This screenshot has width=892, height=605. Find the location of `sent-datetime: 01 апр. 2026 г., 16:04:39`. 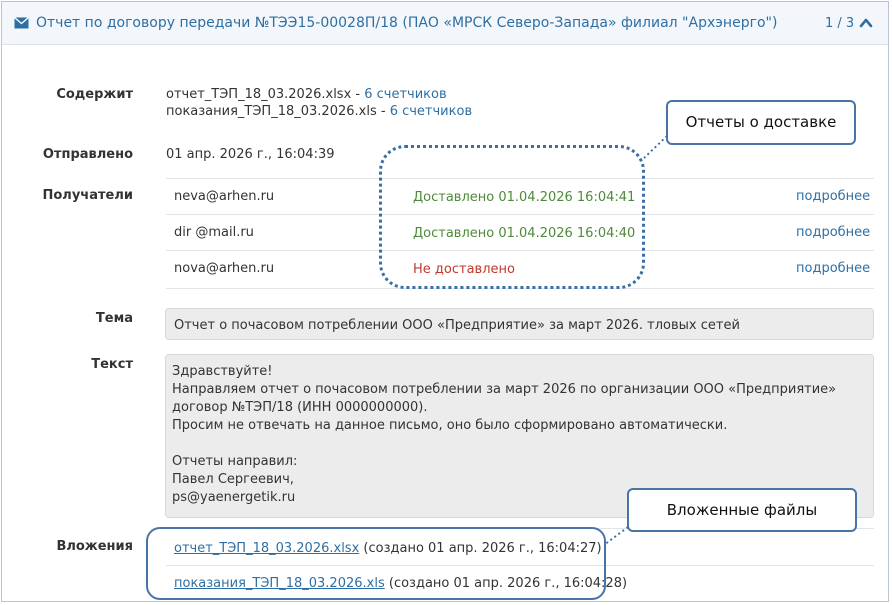

sent-datetime: 01 апр. 2026 г., 16:04:39 is located at coordinates (250, 154).